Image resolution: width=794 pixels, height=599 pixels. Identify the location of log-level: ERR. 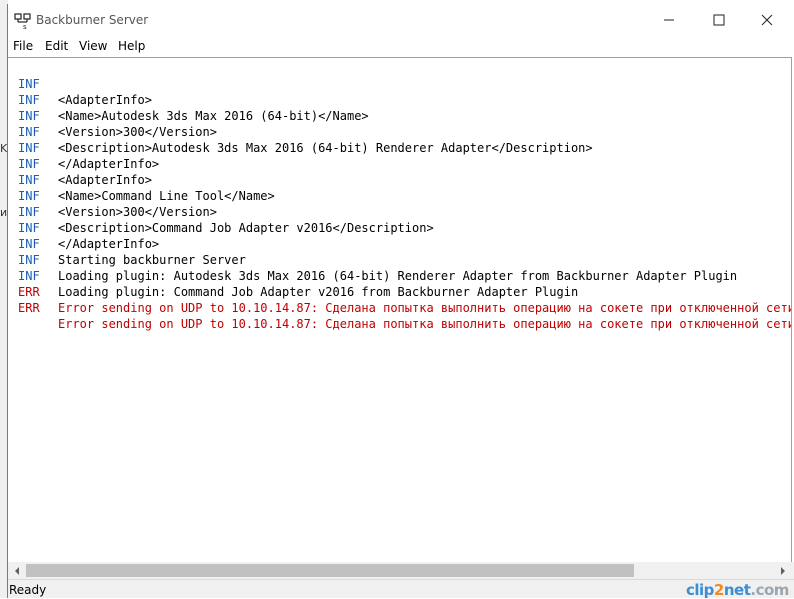
(29, 308).